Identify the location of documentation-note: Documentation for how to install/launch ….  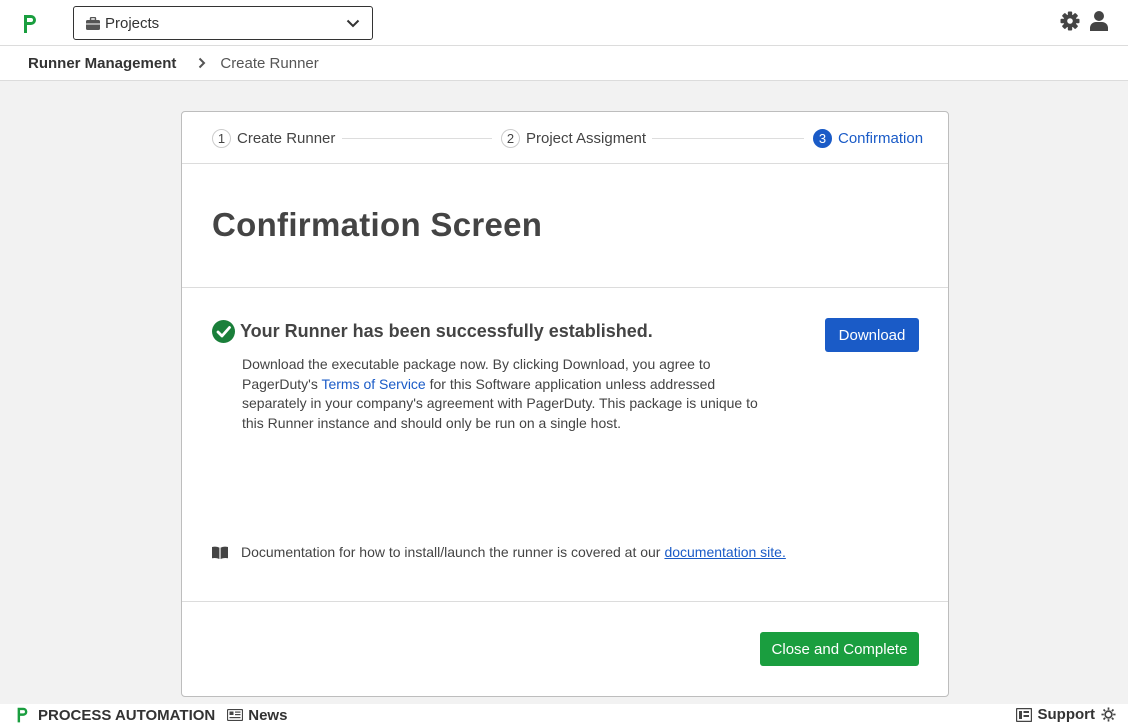
(499, 552).